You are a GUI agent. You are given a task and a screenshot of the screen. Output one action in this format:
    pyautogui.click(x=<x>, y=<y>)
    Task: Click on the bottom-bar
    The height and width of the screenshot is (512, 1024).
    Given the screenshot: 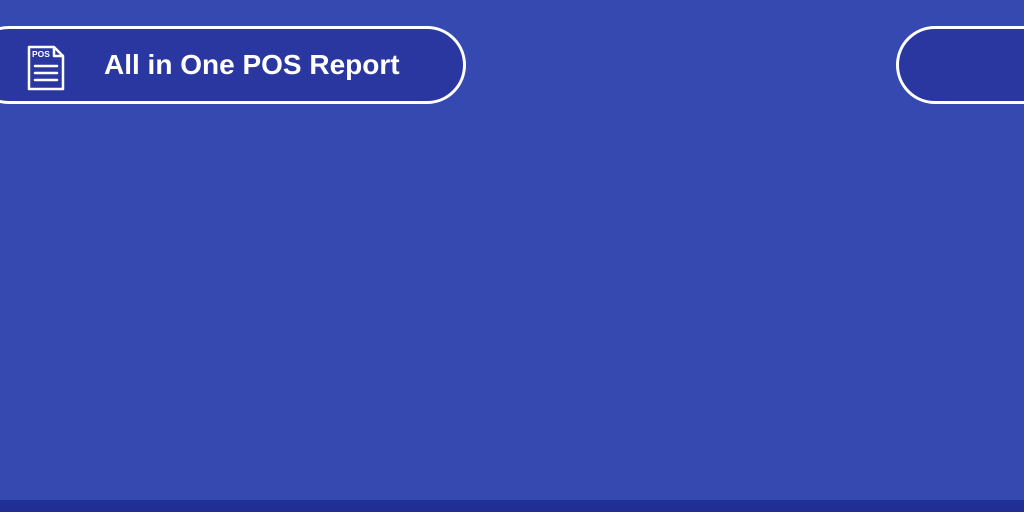 What is the action you would take?
    pyautogui.click(x=512, y=506)
    